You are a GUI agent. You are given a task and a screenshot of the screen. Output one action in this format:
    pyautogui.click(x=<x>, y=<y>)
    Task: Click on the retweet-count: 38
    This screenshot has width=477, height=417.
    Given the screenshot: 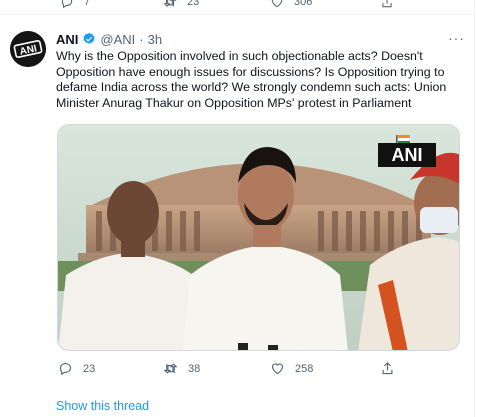 What is the action you would take?
    pyautogui.click(x=194, y=368)
    